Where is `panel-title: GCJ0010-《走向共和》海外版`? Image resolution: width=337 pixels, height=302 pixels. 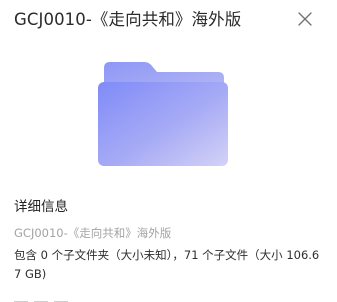 panel-title: GCJ0010-《走向共和》海外版 is located at coordinates (128, 19).